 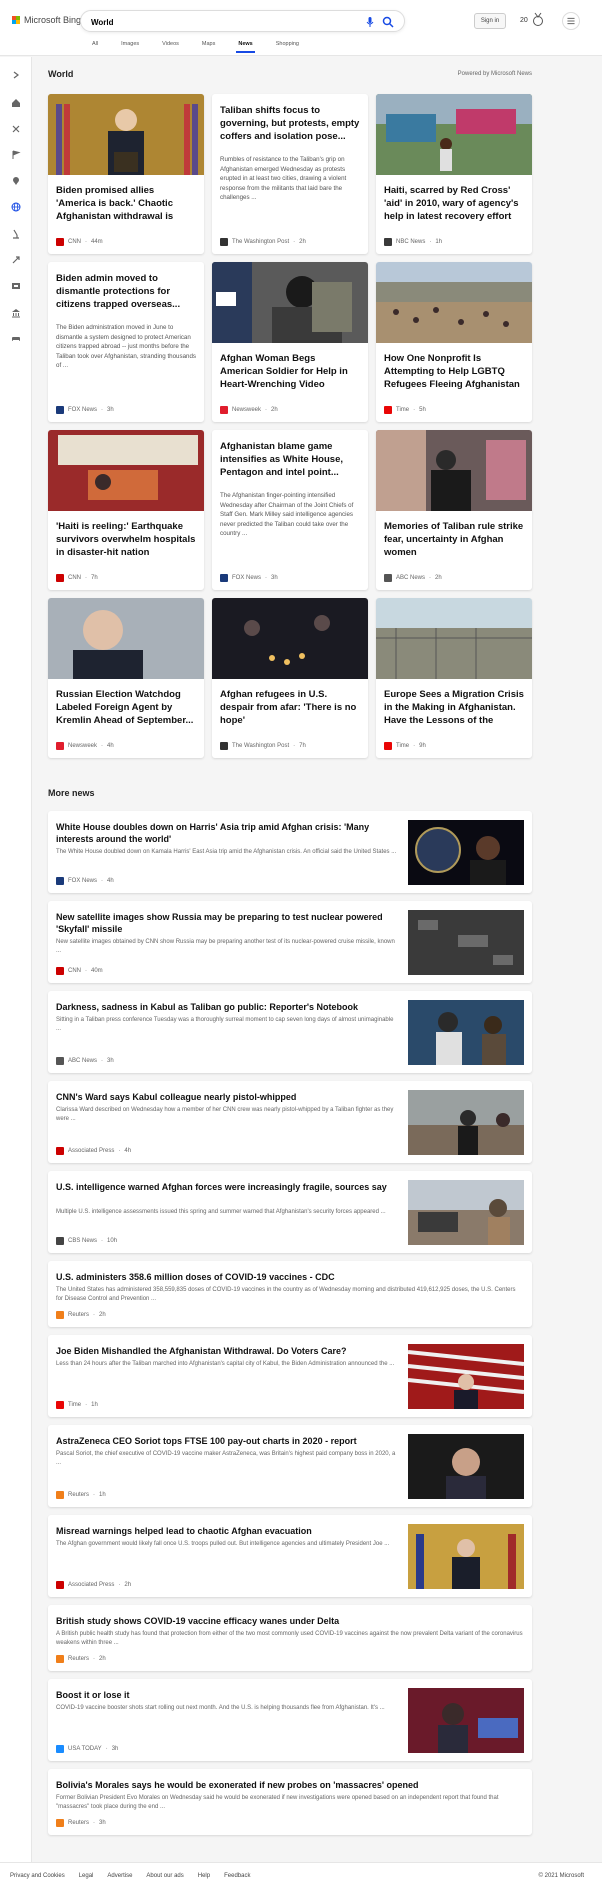 What do you see at coordinates (37, 1876) in the screenshot?
I see `footer-link-privacy: Privacy and Cookies` at bounding box center [37, 1876].